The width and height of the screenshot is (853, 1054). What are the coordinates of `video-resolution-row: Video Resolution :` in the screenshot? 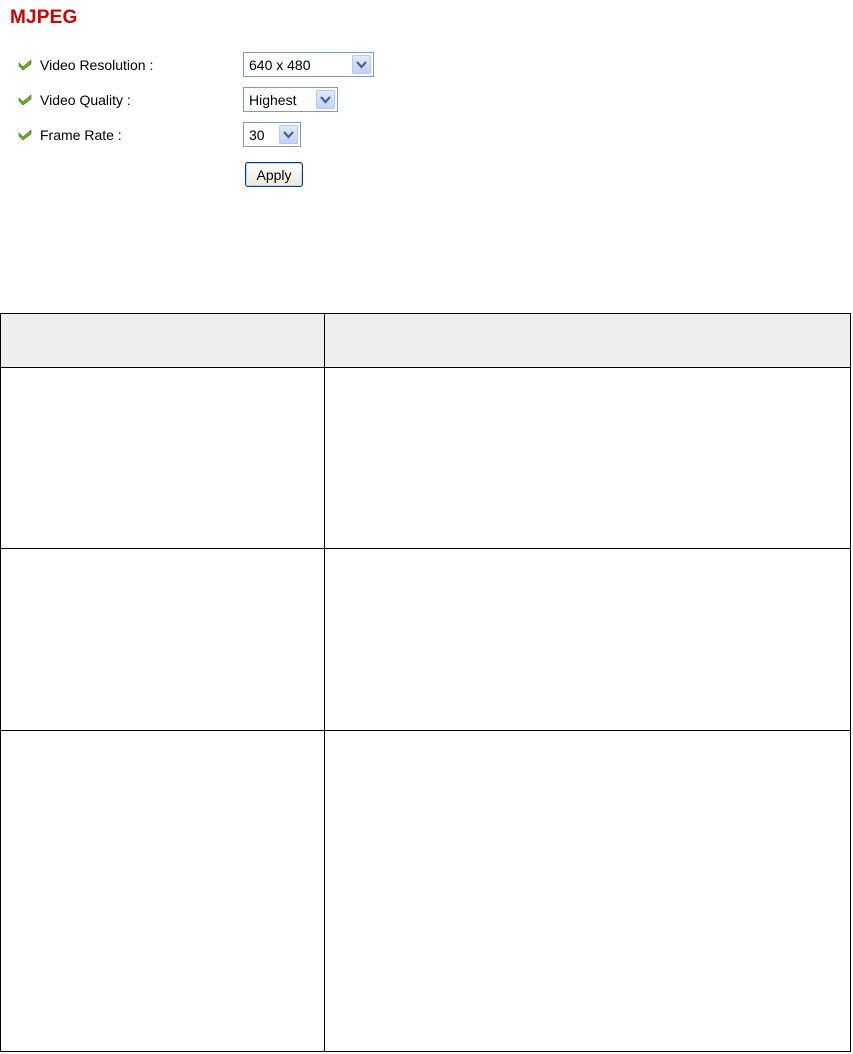 It's located at (85, 65).